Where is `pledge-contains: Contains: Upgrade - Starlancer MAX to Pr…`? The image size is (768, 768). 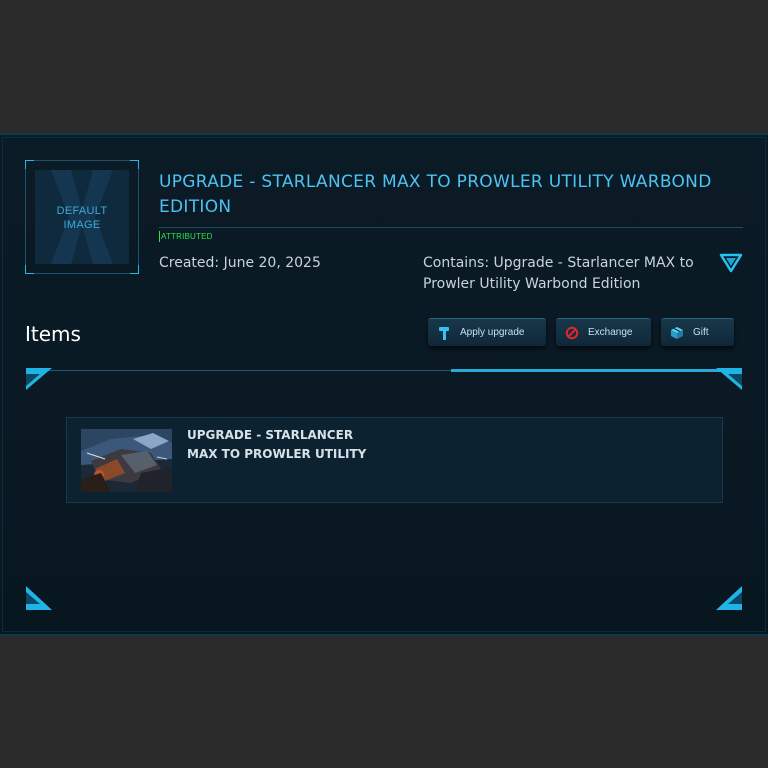
pledge-contains: Contains: Upgrade - Starlancer MAX to Pr… is located at coordinates (558, 273).